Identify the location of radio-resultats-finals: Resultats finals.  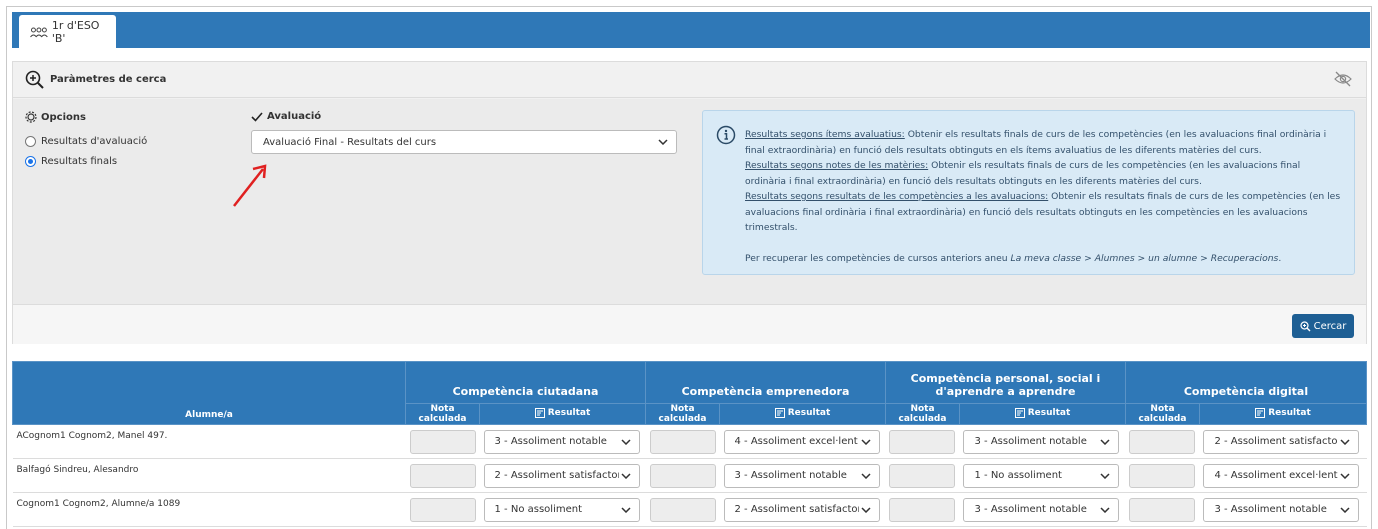
(71, 161).